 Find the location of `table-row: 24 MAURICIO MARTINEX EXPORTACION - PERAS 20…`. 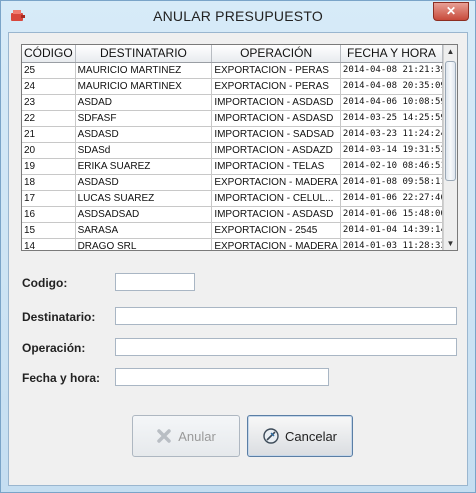

table-row: 24 MAURICIO MARTINEX EXPORTACION - PERAS 20… is located at coordinates (233, 86).